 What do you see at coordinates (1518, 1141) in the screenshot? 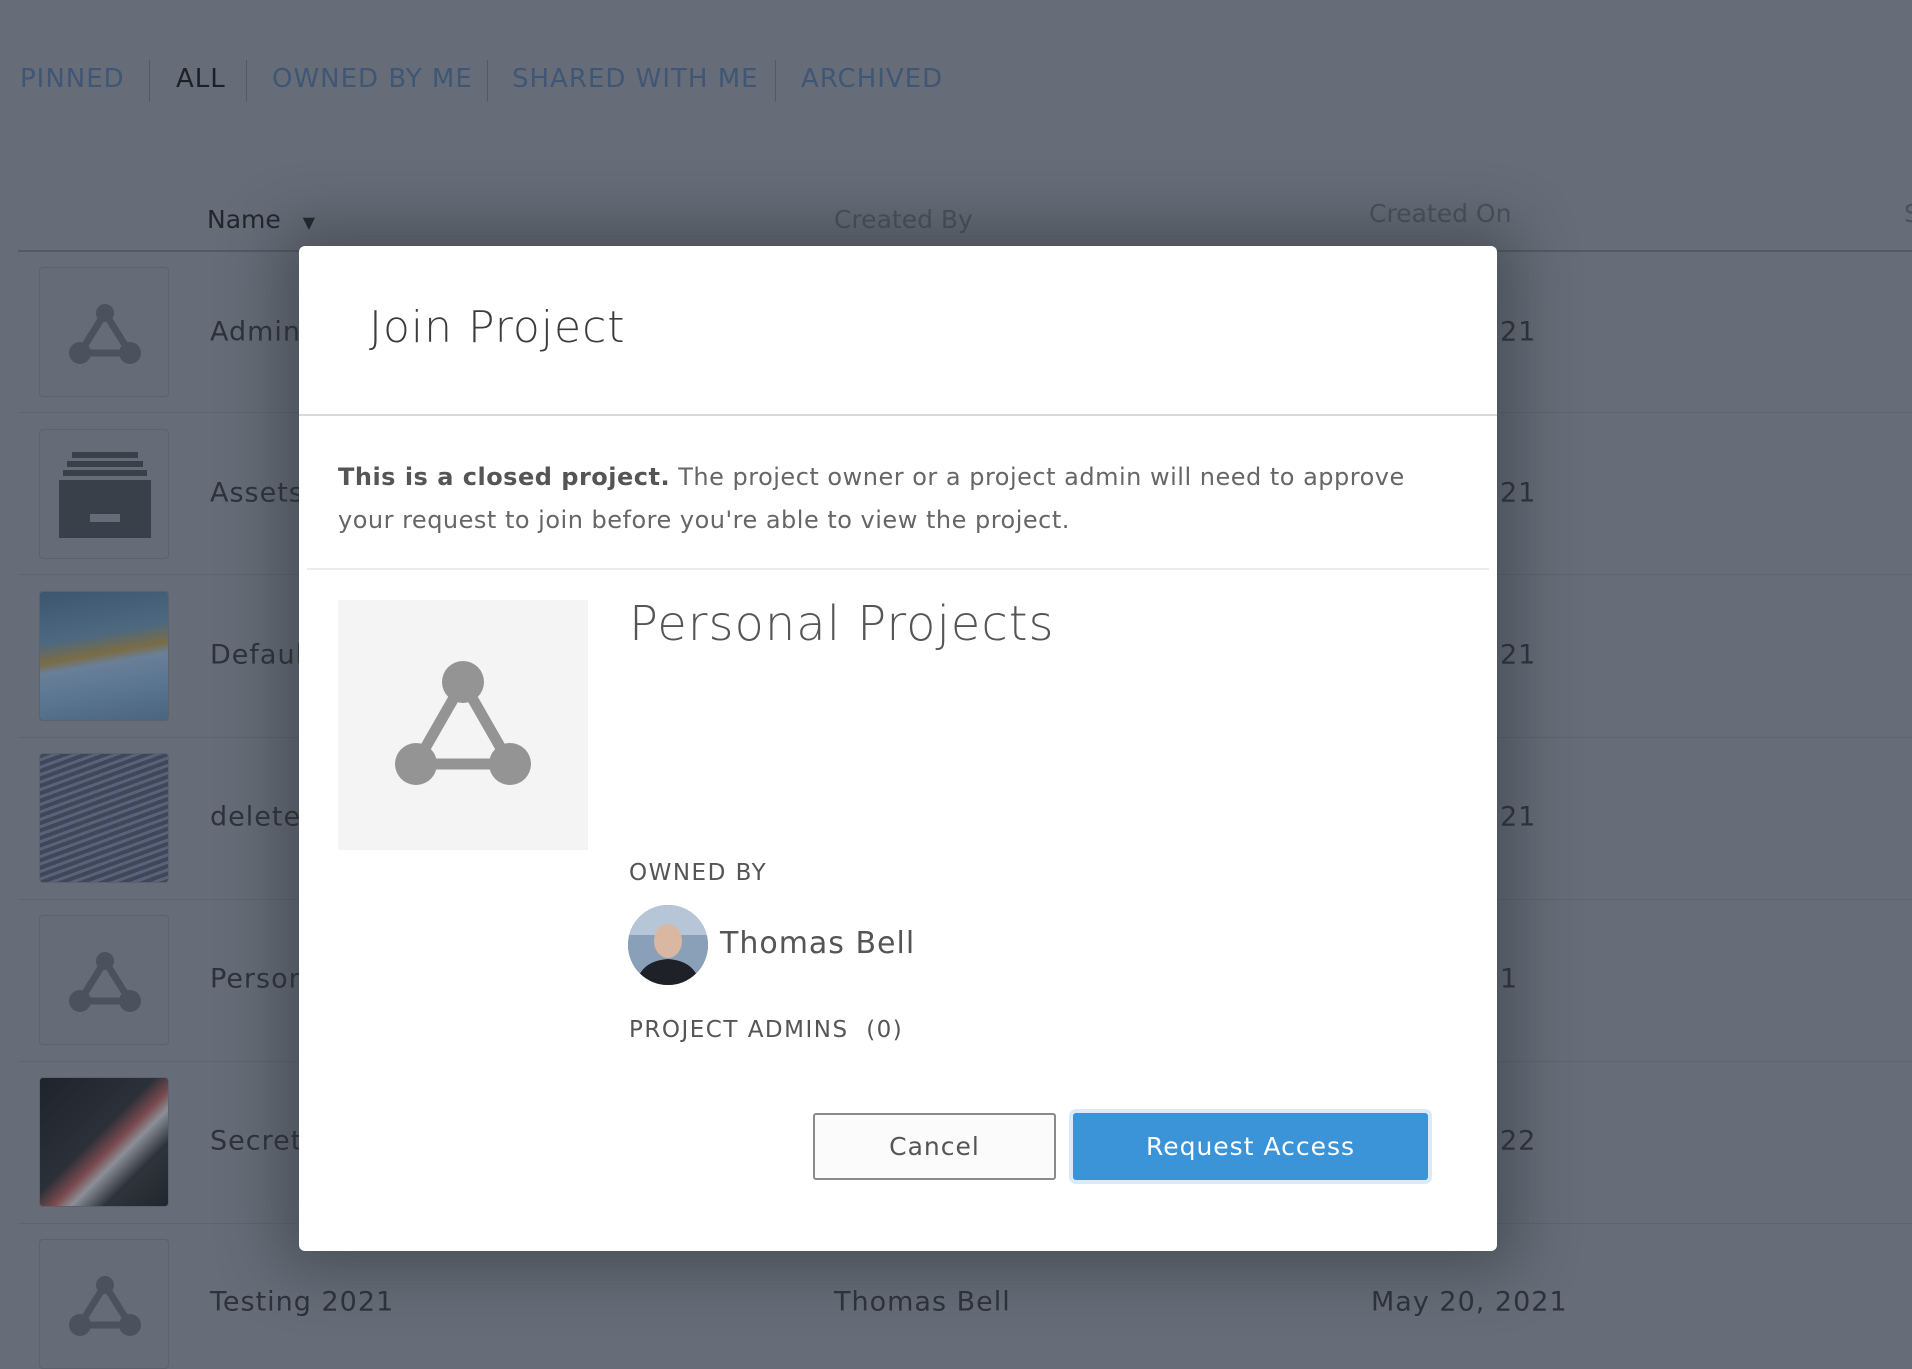
I see `row-created-on: 22` at bounding box center [1518, 1141].